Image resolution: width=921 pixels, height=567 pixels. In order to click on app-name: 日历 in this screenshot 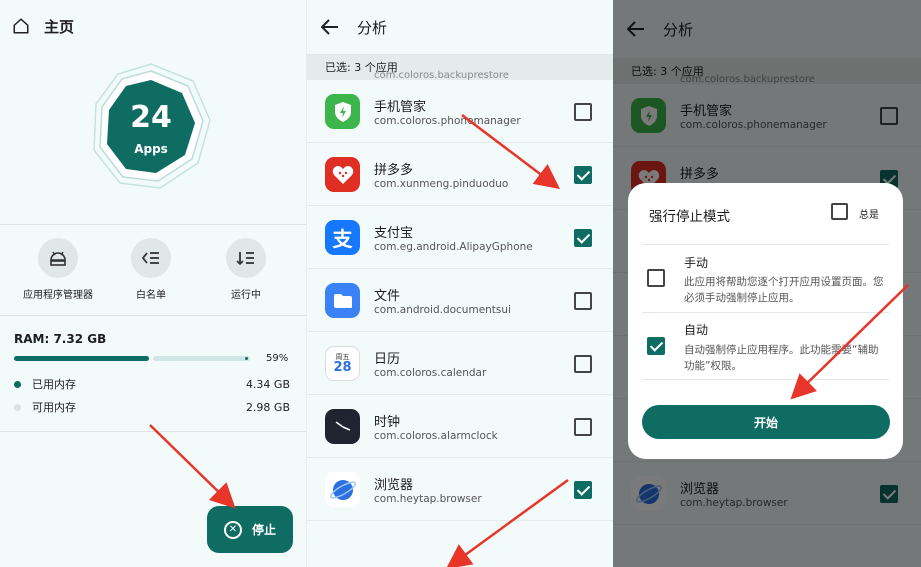, I will do `click(387, 359)`.